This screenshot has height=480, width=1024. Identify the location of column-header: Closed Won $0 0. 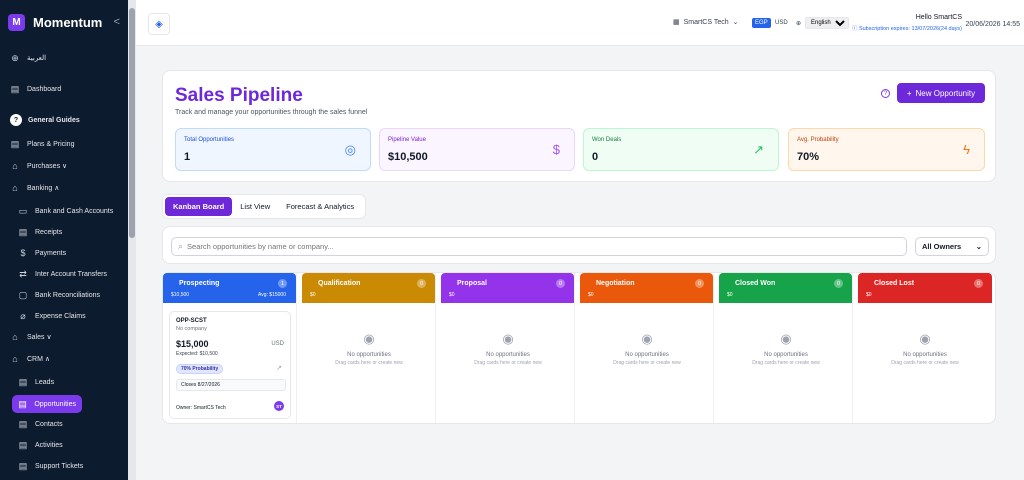
(785, 288).